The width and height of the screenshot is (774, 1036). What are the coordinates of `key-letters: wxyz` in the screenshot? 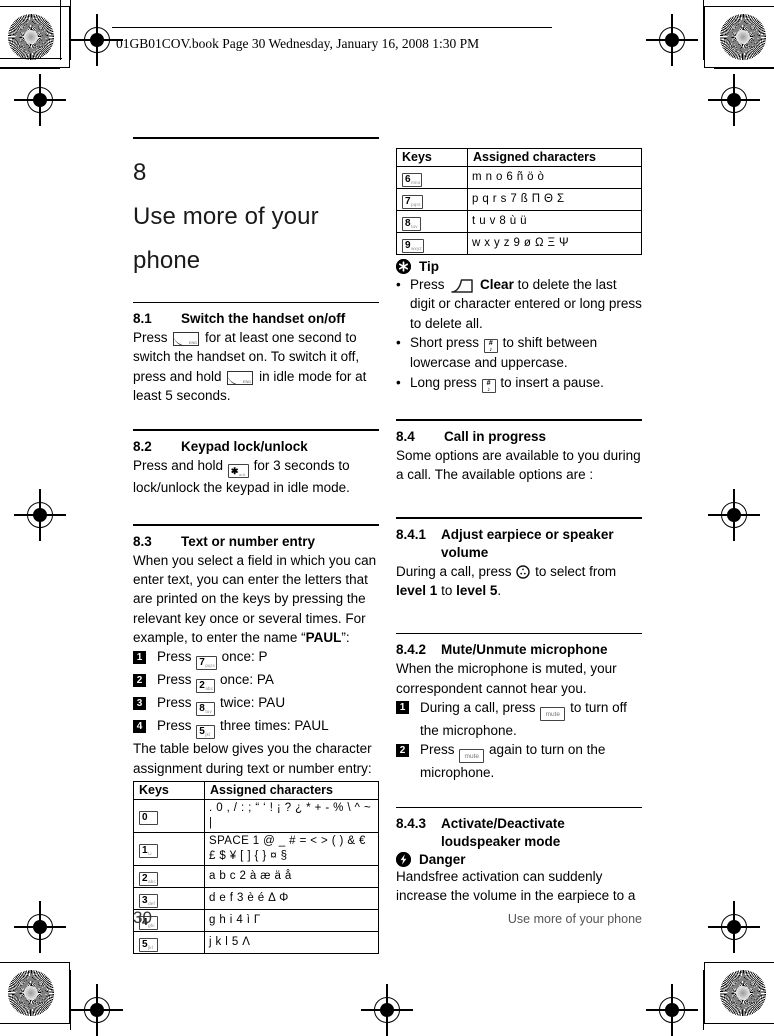 It's located at (416, 248).